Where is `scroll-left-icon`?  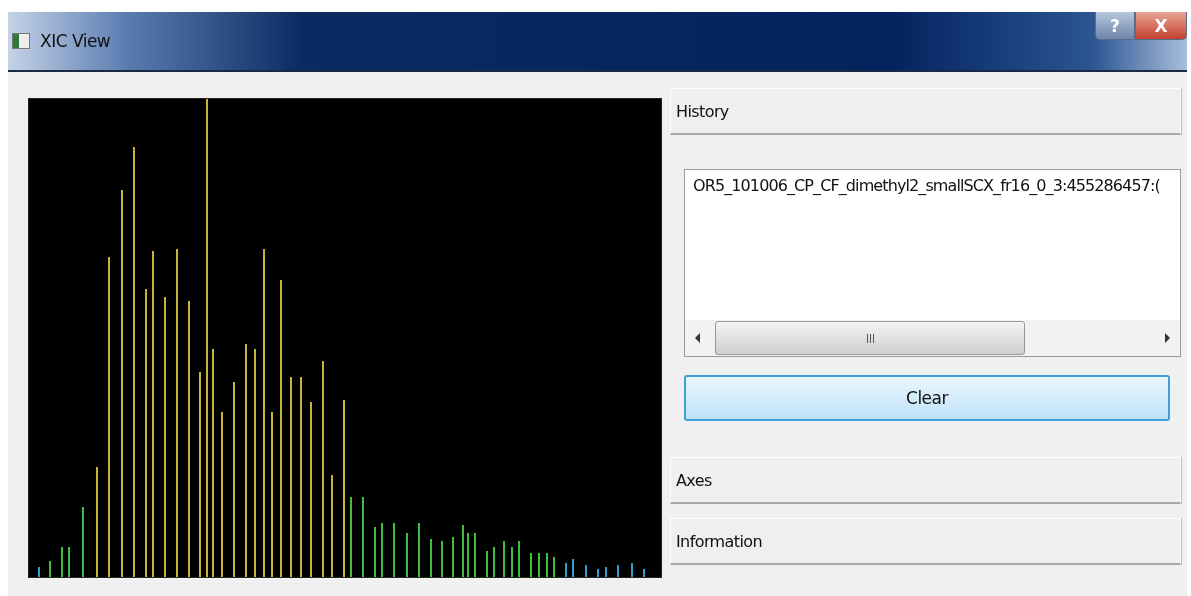 scroll-left-icon is located at coordinates (698, 338).